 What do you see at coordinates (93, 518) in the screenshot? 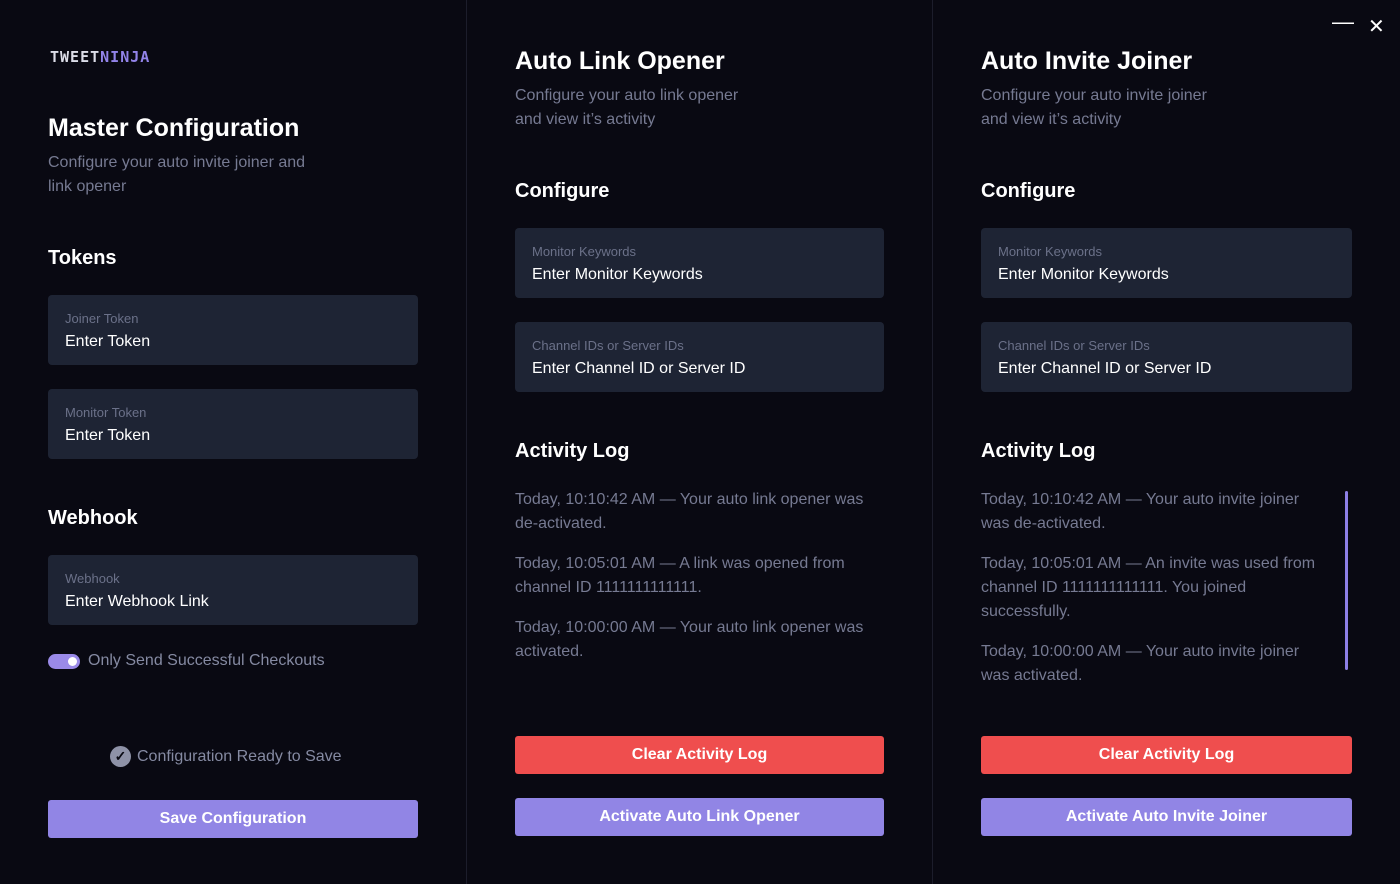
I see `webhook-heading: Webhook` at bounding box center [93, 518].